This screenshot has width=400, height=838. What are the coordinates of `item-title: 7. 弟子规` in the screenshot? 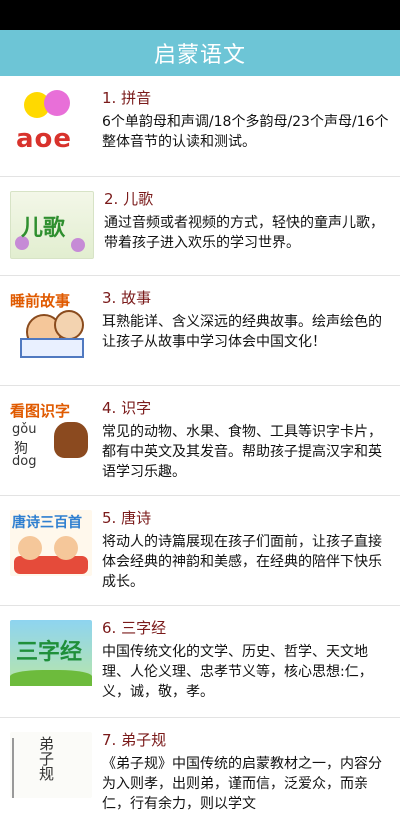 It's located at (134, 740).